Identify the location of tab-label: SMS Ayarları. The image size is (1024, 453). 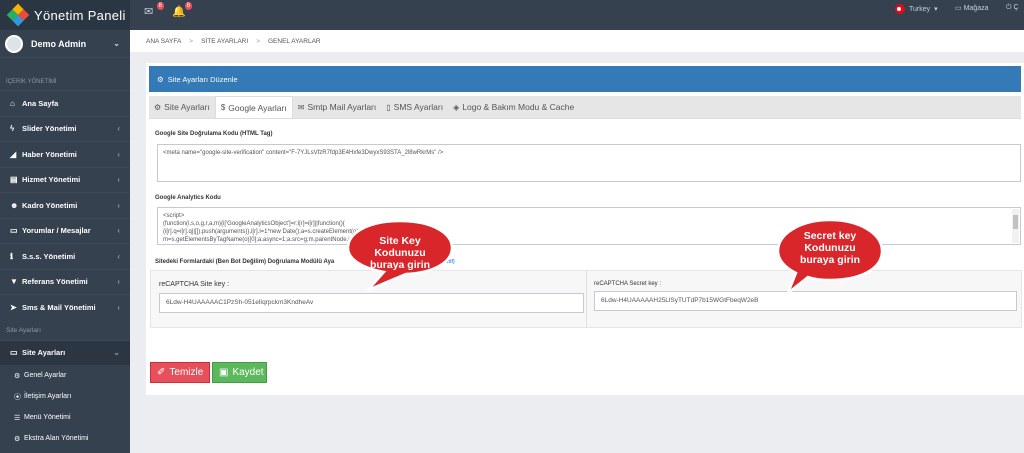
(418, 107).